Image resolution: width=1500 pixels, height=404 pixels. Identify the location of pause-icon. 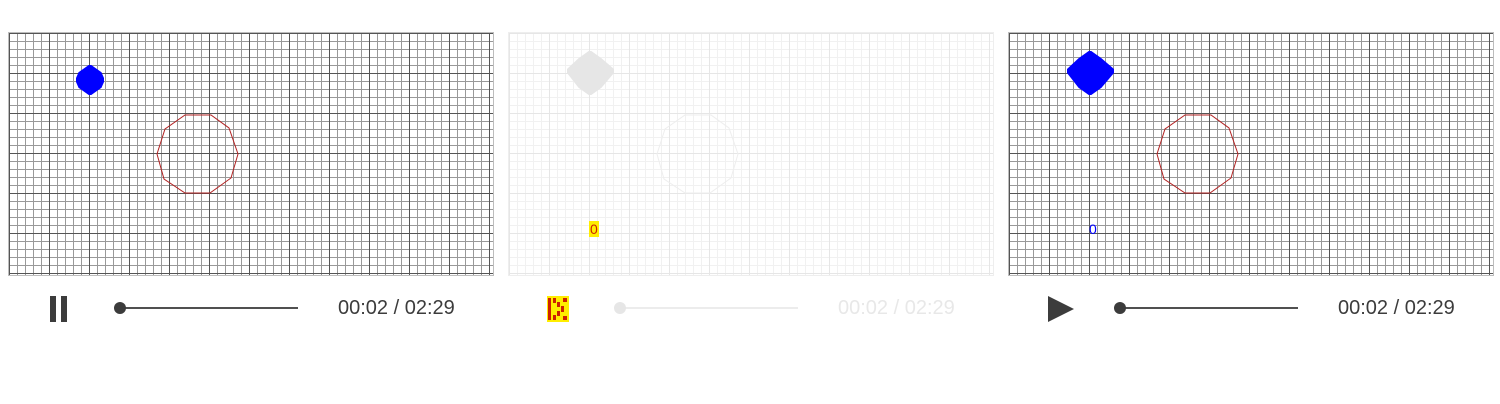
(58, 309).